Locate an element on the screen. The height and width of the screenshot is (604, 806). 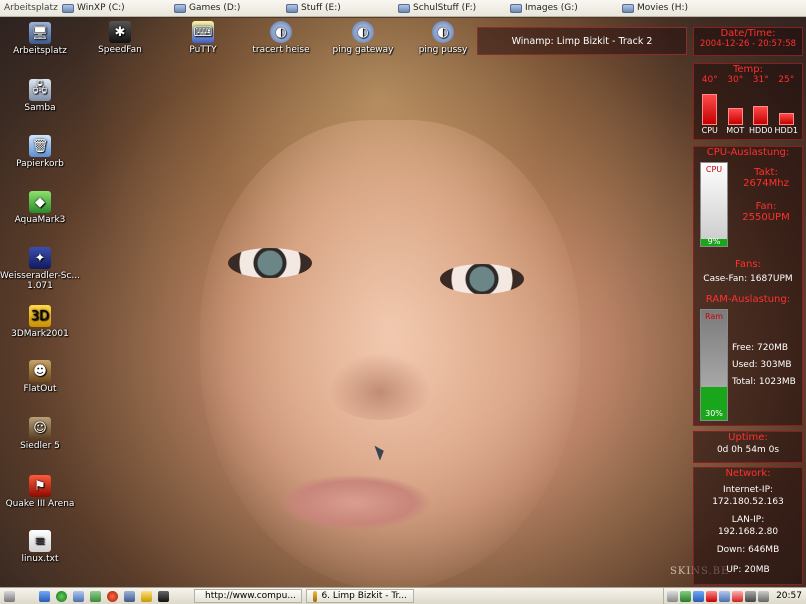
desktop-icon-ping-gateway: ◐ ping gateway is located at coordinates (363, 38).